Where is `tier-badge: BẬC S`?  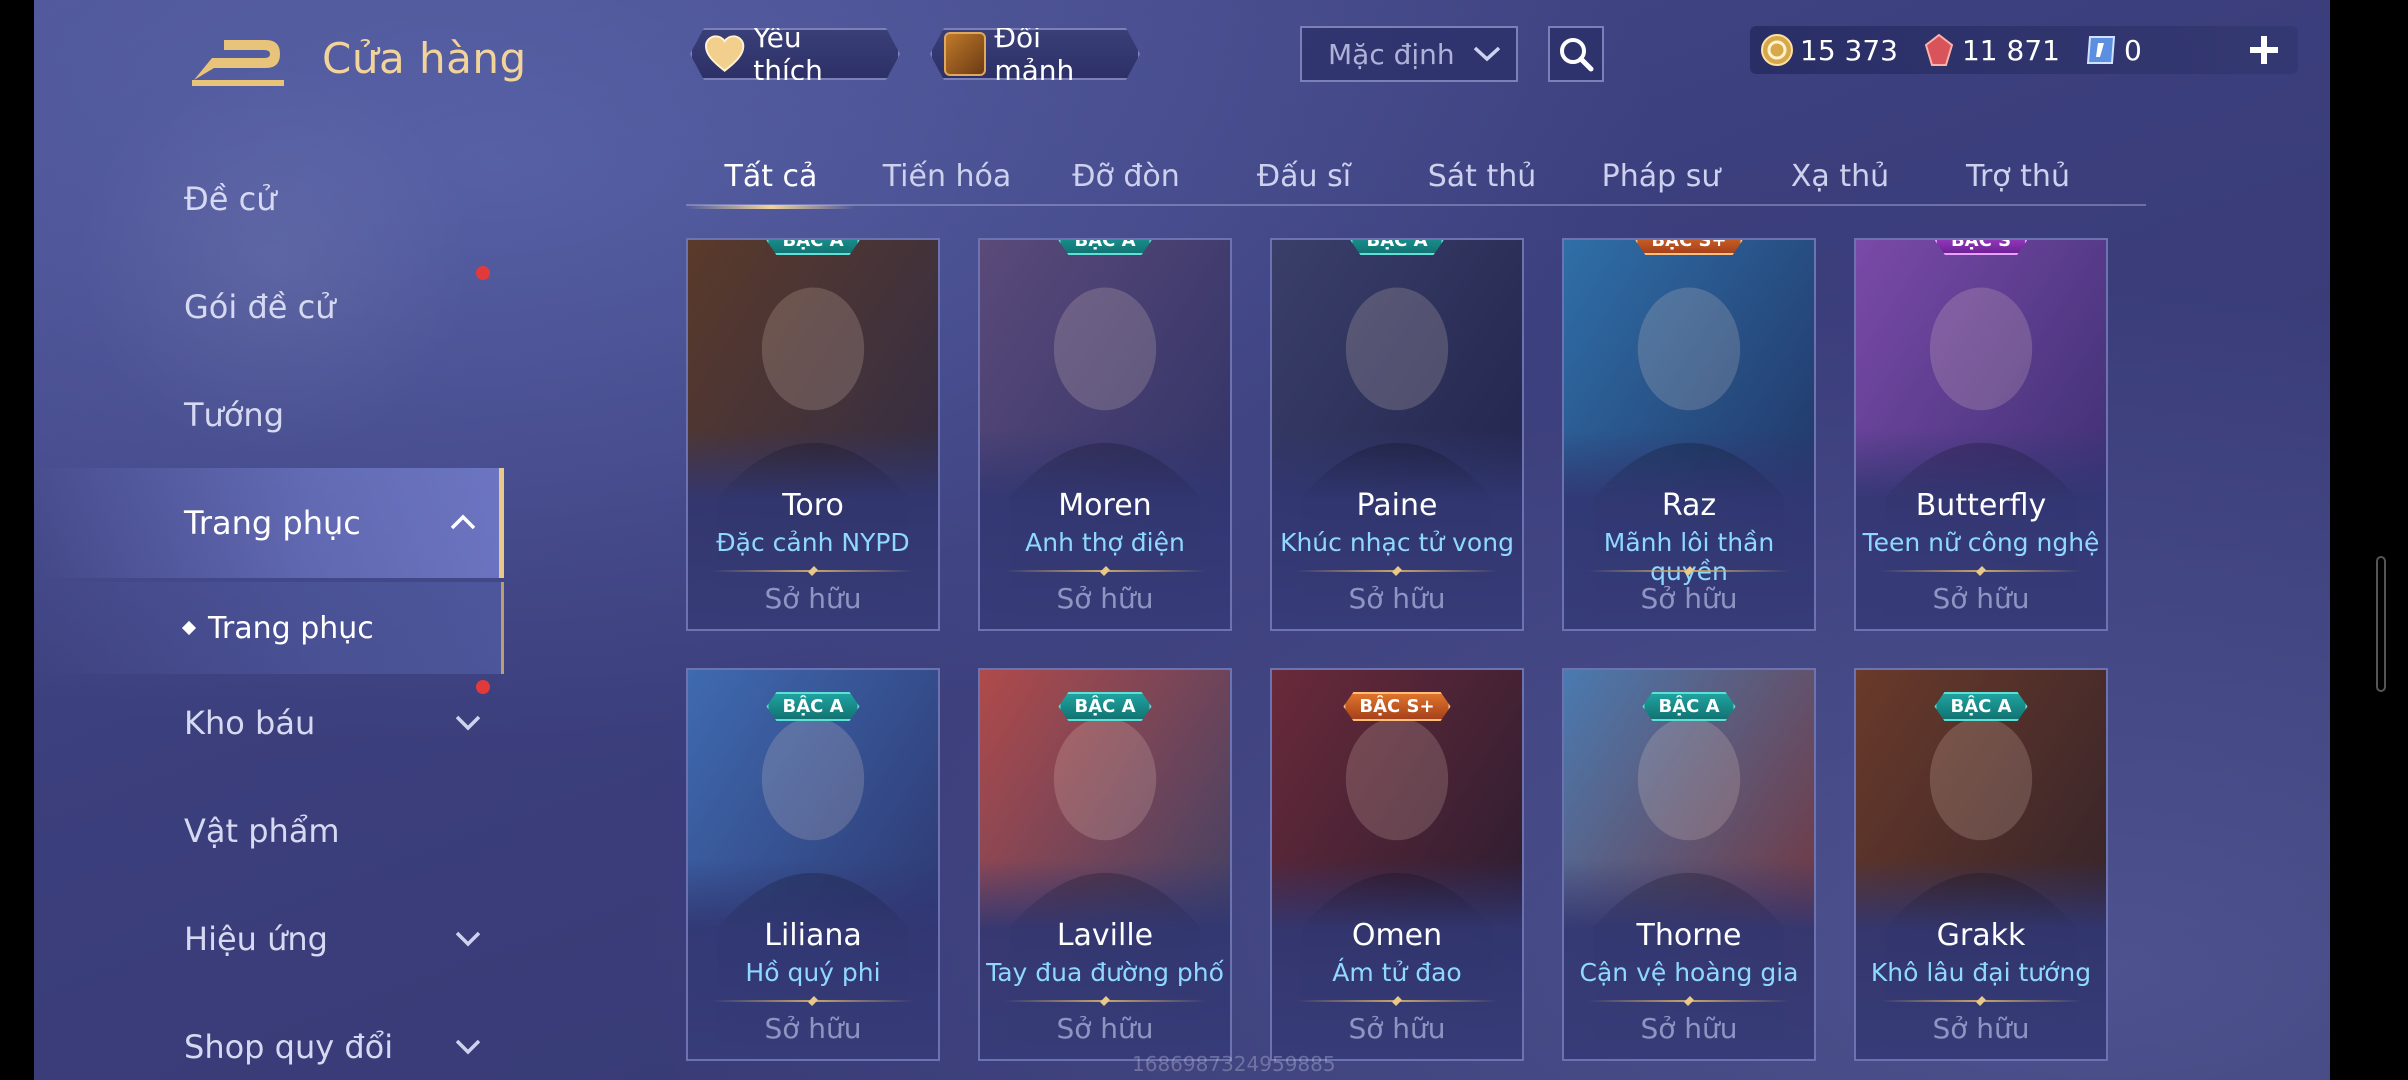
tier-badge: BẬC S is located at coordinates (1981, 246).